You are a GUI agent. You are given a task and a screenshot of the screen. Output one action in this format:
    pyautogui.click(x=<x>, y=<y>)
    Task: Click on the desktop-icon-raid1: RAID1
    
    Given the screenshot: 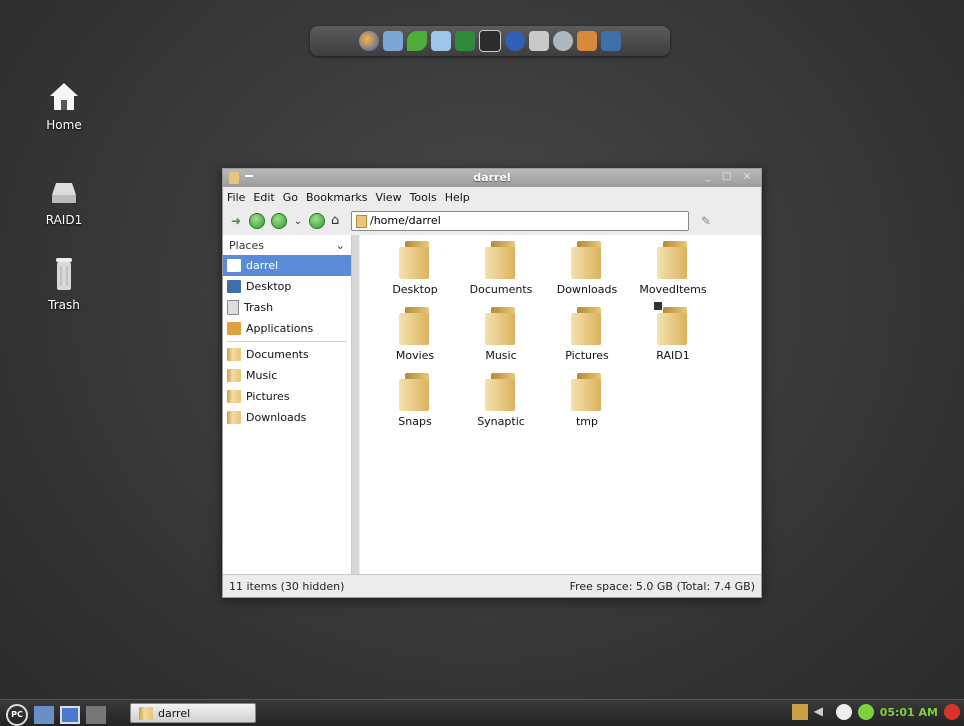 What is the action you would take?
    pyautogui.click(x=64, y=201)
    